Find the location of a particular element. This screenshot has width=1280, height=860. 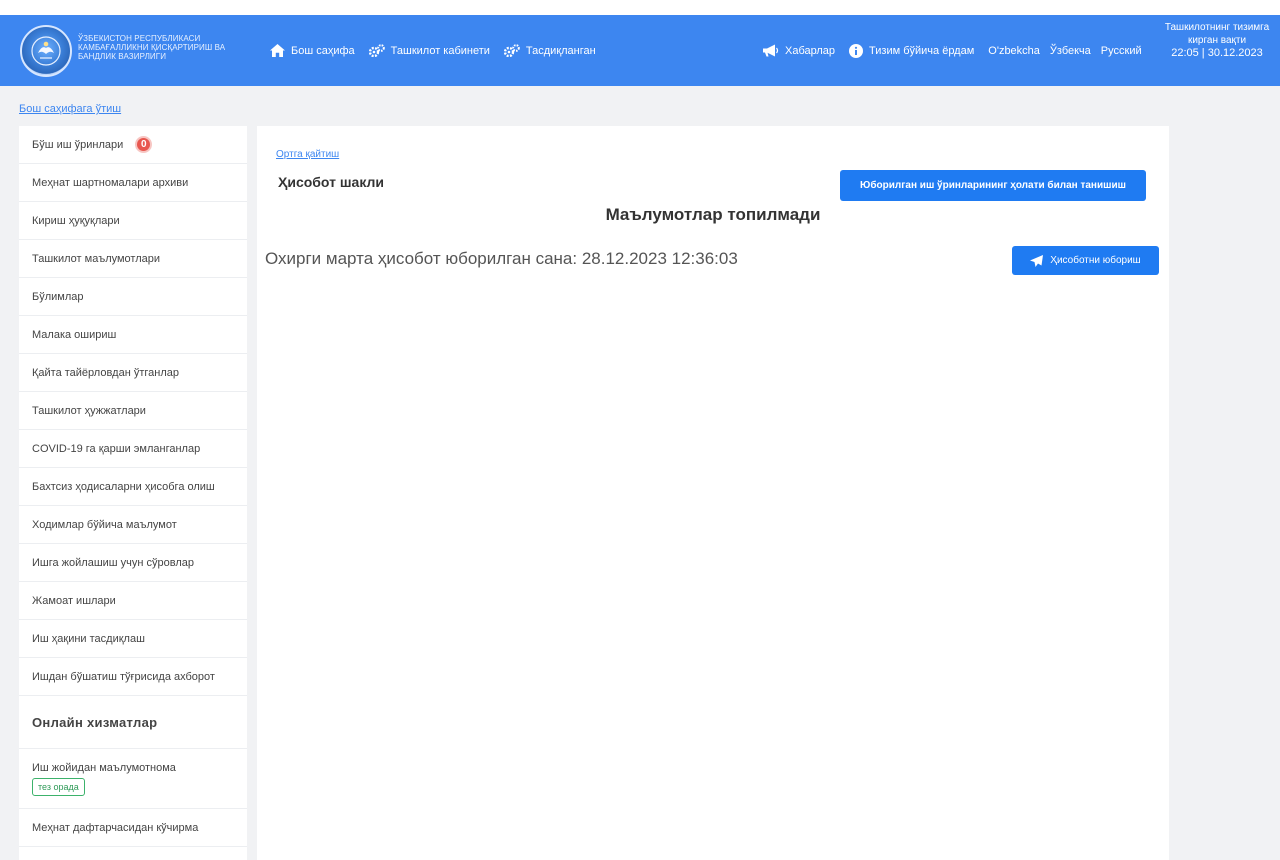

sidebar-item-dismissal-info: Ишдан бўшатиш тўғрисида ахборот is located at coordinates (133, 677).